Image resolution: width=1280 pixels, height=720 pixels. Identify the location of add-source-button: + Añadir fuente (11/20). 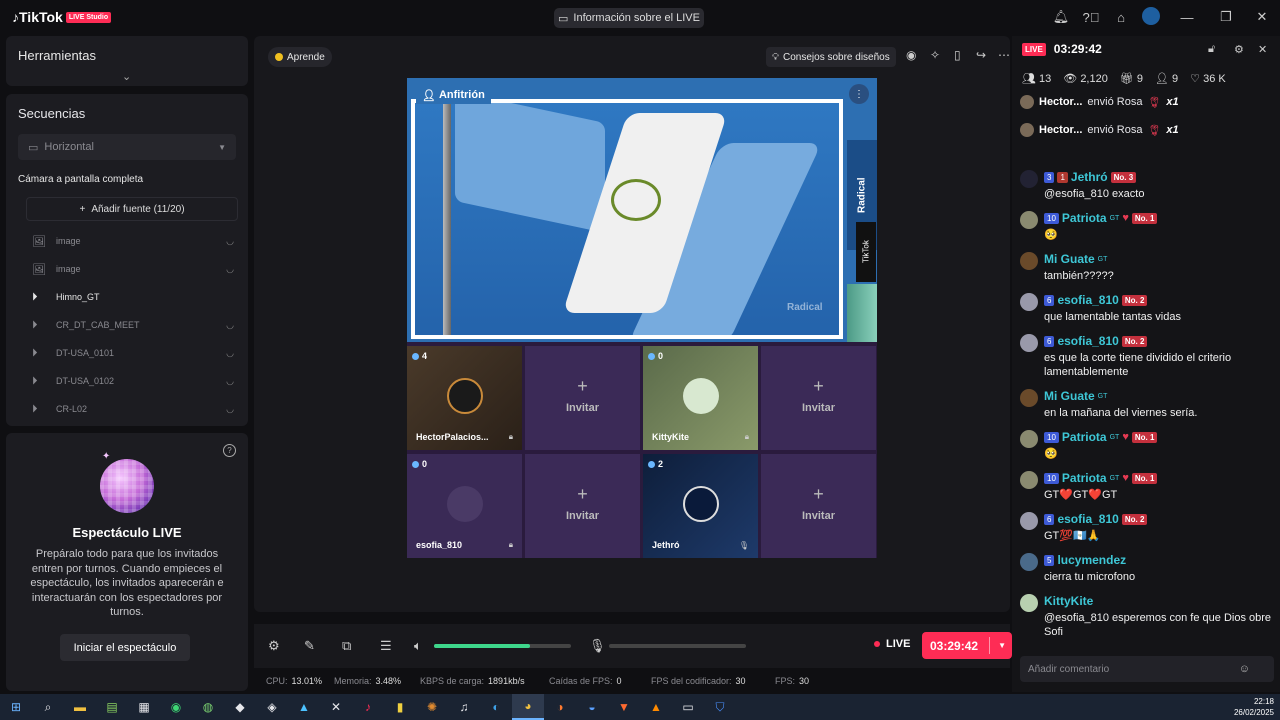
(132, 209).